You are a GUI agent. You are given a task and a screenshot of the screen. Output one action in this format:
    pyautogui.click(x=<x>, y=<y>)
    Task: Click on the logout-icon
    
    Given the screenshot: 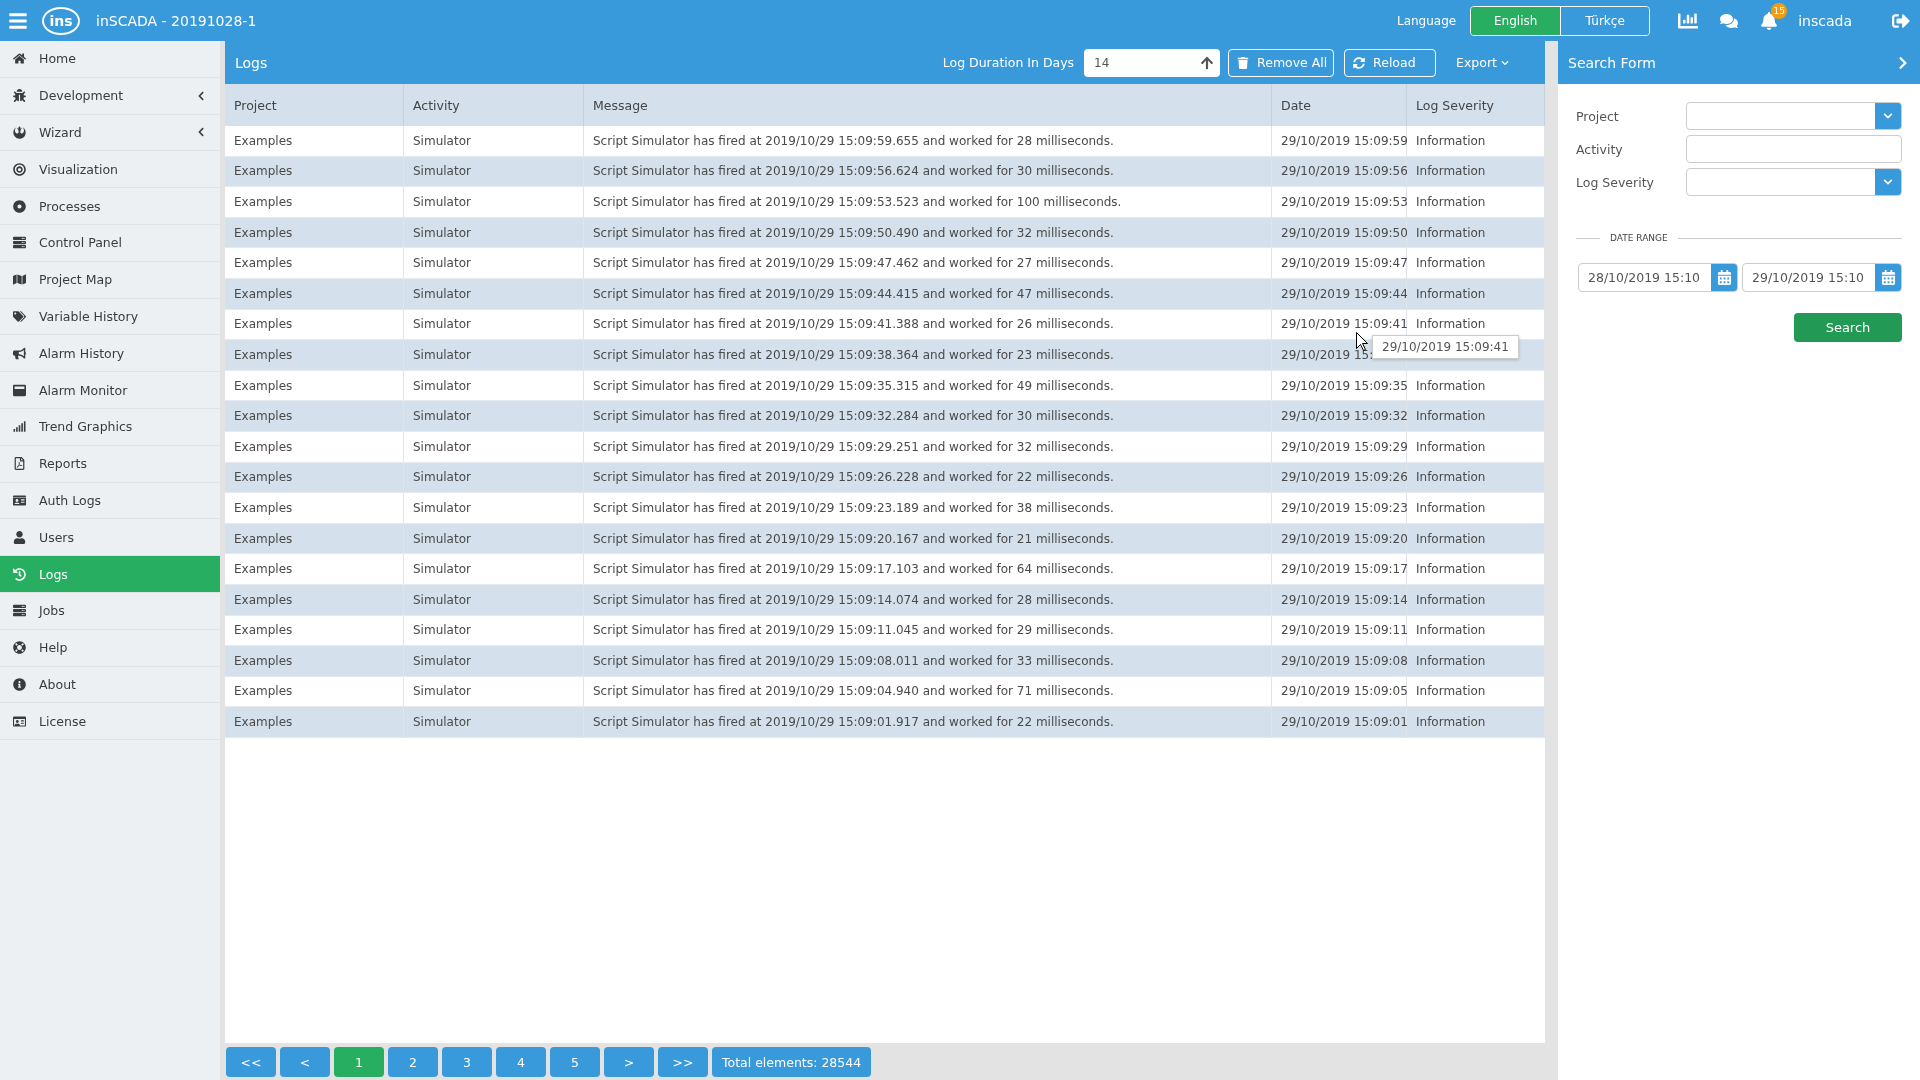 What is the action you would take?
    pyautogui.click(x=1901, y=20)
    